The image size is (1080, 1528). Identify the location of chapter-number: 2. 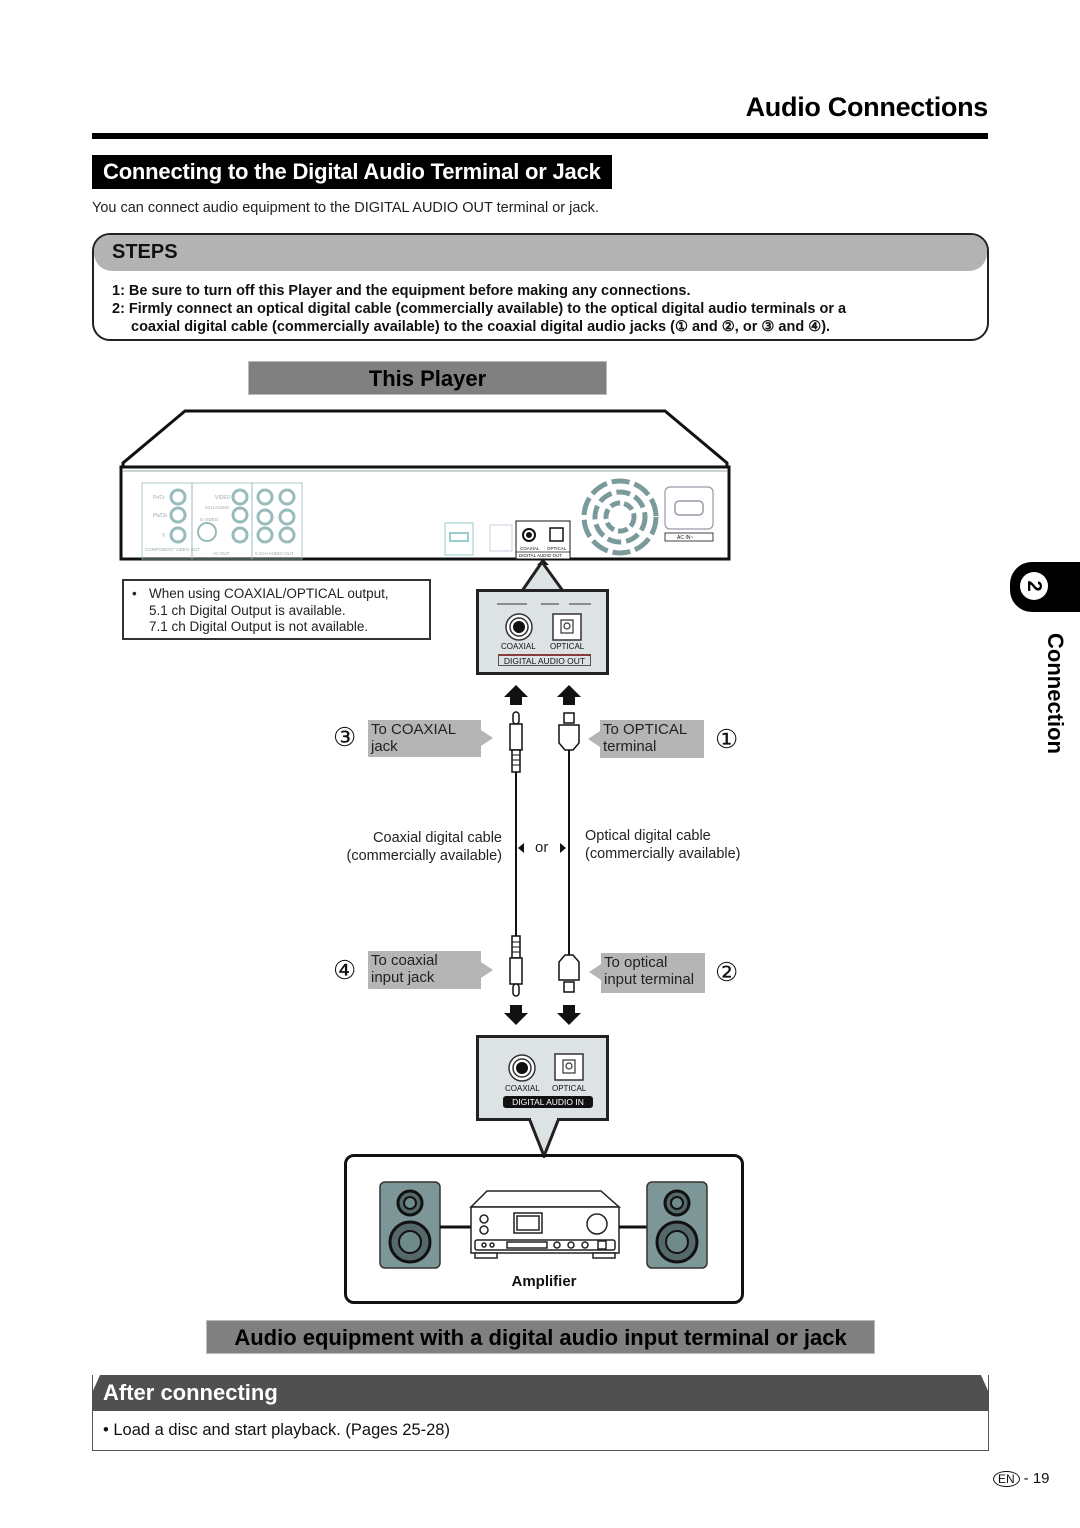
(1034, 586).